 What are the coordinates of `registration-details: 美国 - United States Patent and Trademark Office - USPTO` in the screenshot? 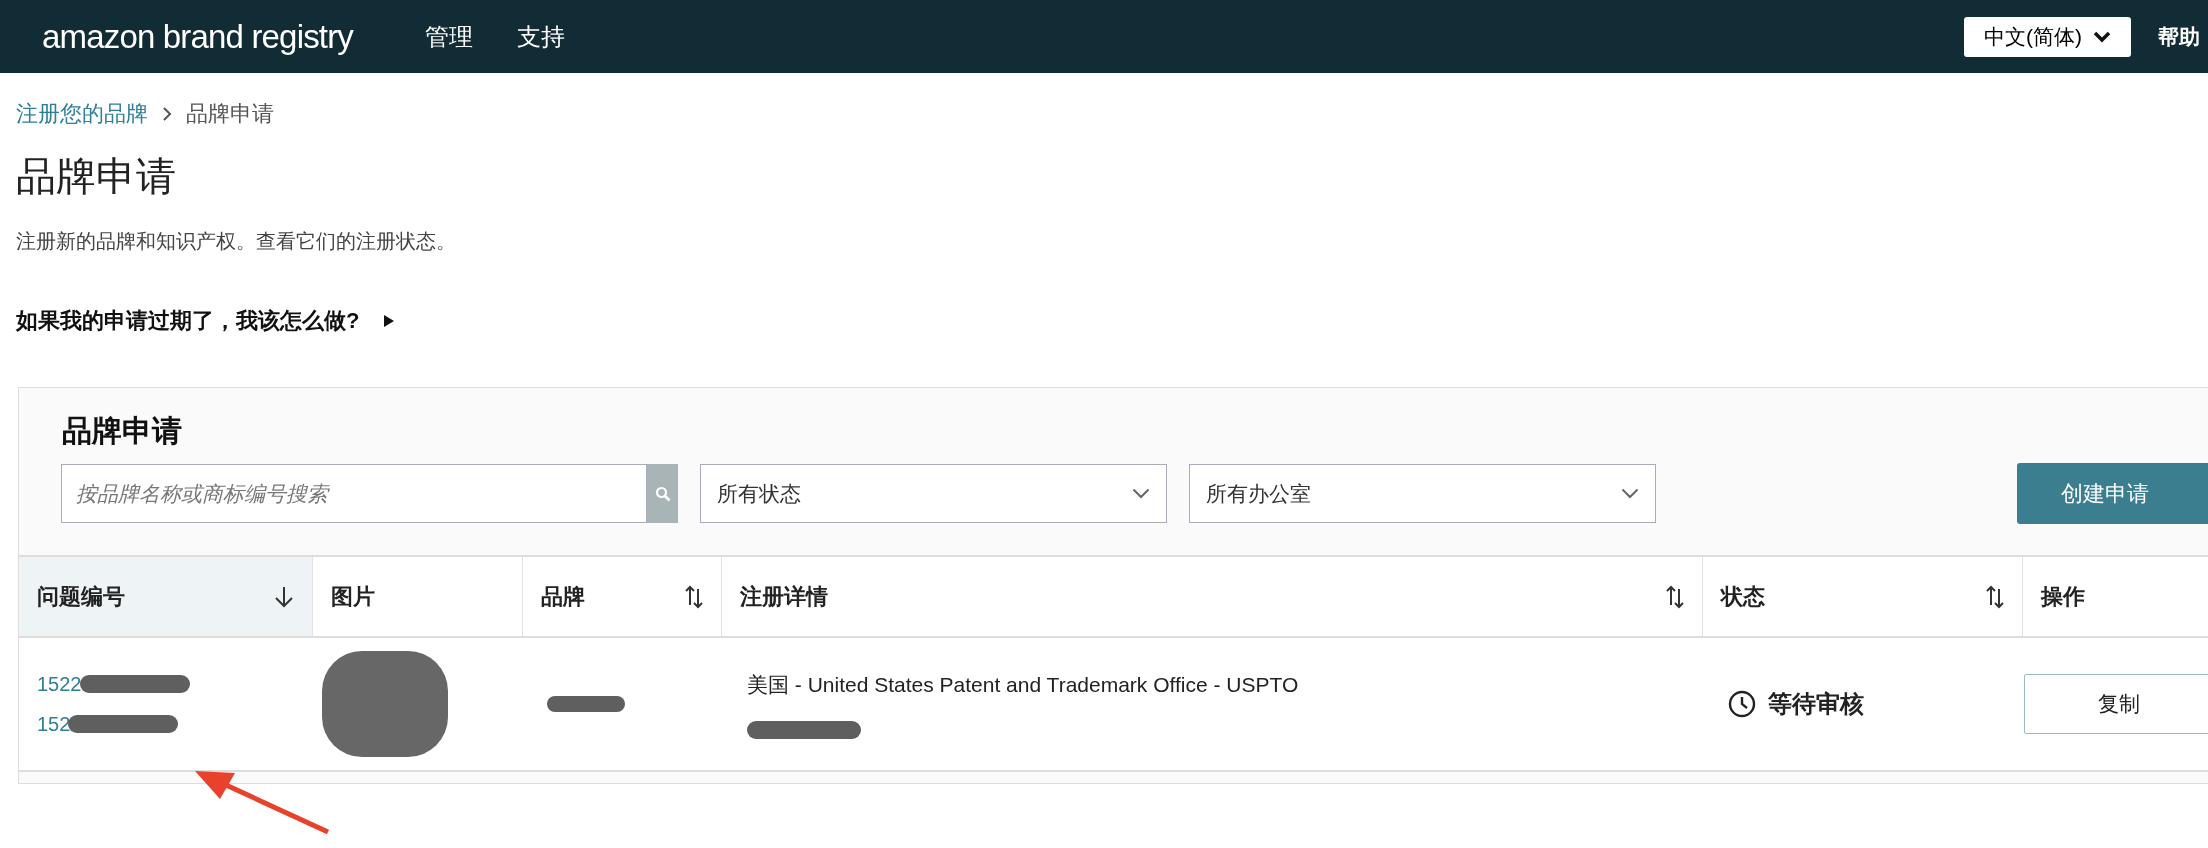 It's located at (1023, 685).